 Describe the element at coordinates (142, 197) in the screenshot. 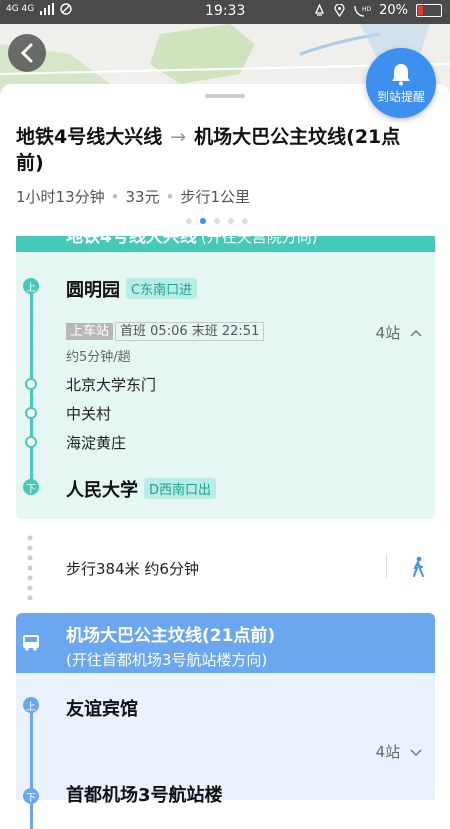

I see `route-fare: 33元` at that location.